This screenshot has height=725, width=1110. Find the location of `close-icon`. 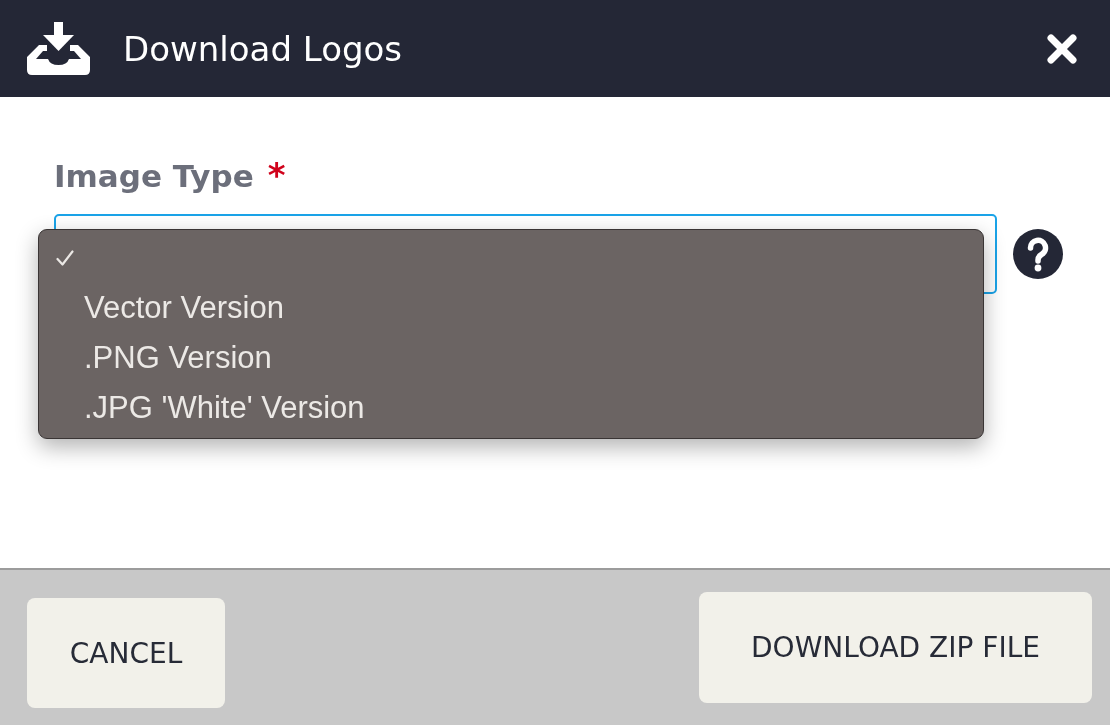

close-icon is located at coordinates (1062, 48).